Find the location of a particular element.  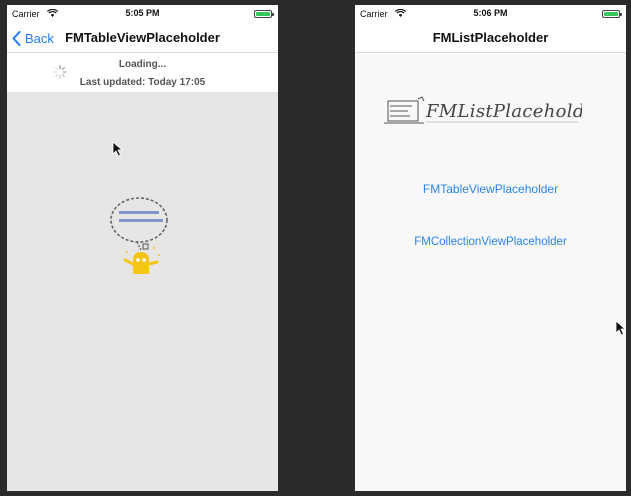

svg-text: FMListPlaceholder is located at coordinates (503, 111).